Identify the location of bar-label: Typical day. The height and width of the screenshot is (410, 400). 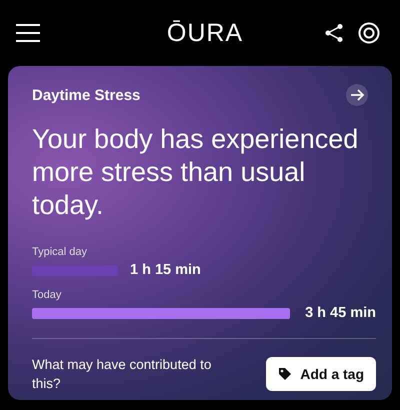
(60, 252).